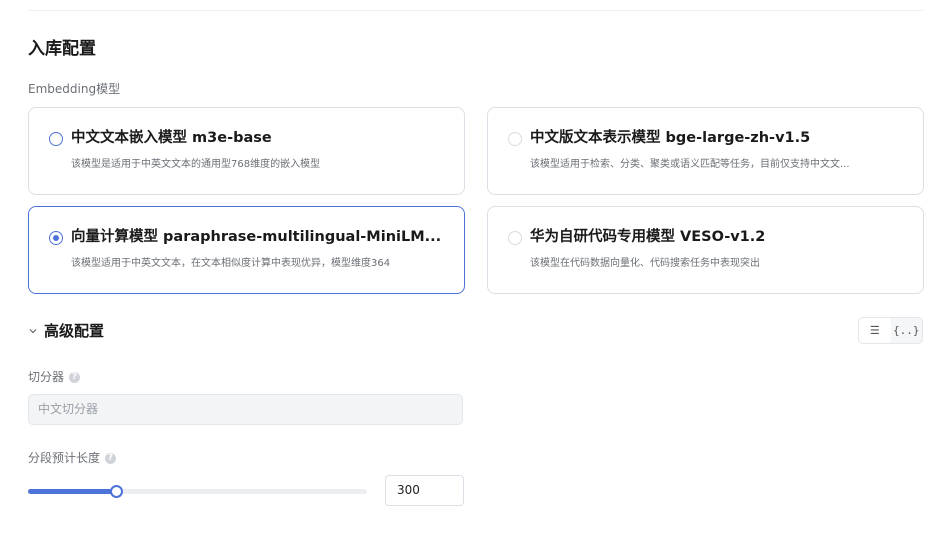 The width and height of the screenshot is (932, 536). What do you see at coordinates (424, 490) in the screenshot?
I see `segment-length-input: 300` at bounding box center [424, 490].